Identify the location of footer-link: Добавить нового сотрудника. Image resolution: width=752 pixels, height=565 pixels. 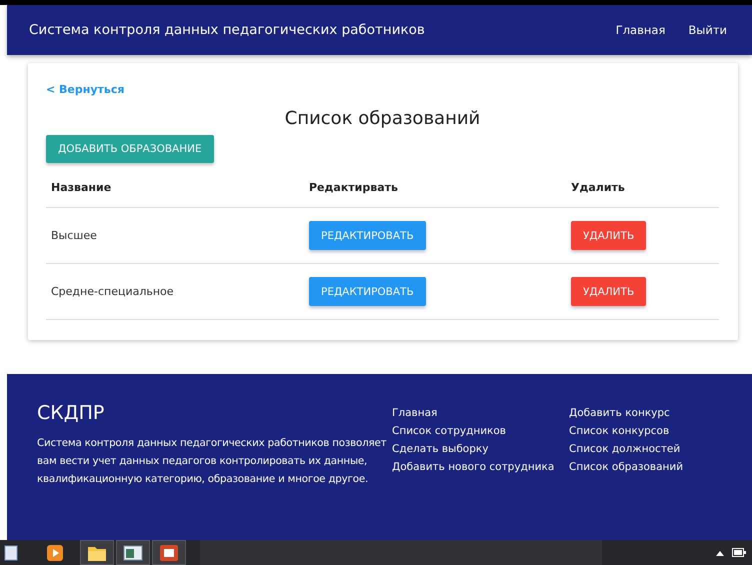
(480, 467).